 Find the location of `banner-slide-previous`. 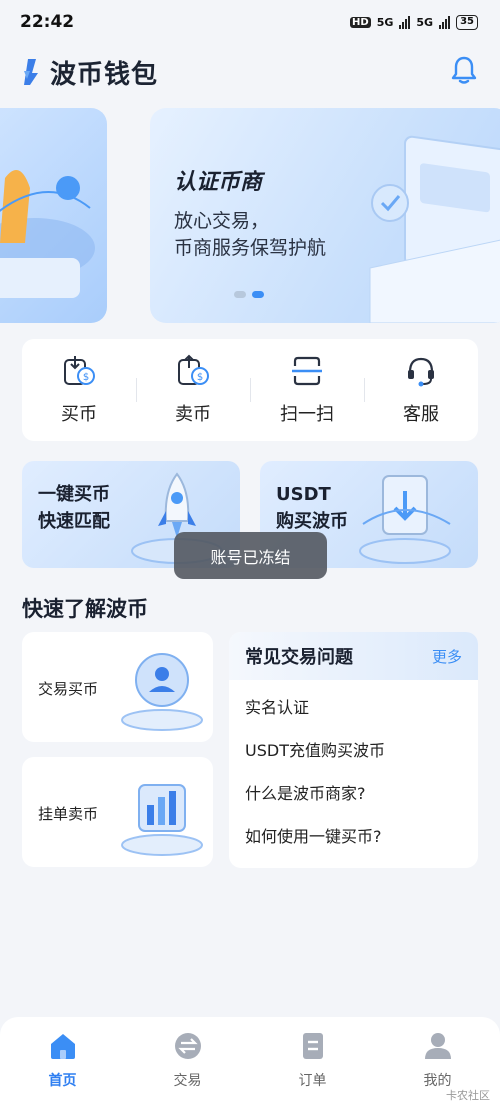

banner-slide-previous is located at coordinates (53, 215).